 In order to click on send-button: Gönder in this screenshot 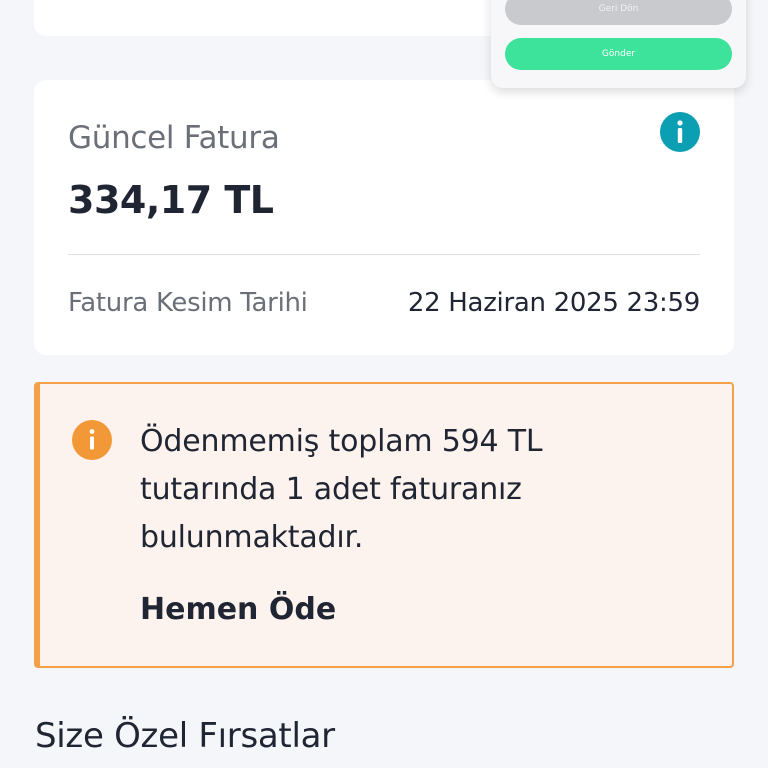, I will do `click(618, 54)`.